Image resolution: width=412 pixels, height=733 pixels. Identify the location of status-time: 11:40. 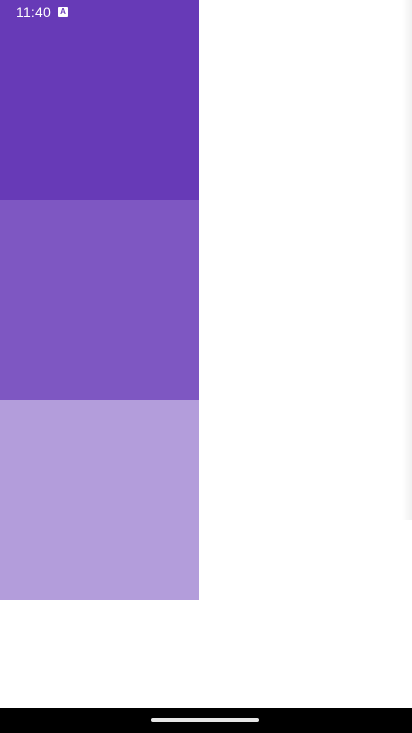
(33, 12).